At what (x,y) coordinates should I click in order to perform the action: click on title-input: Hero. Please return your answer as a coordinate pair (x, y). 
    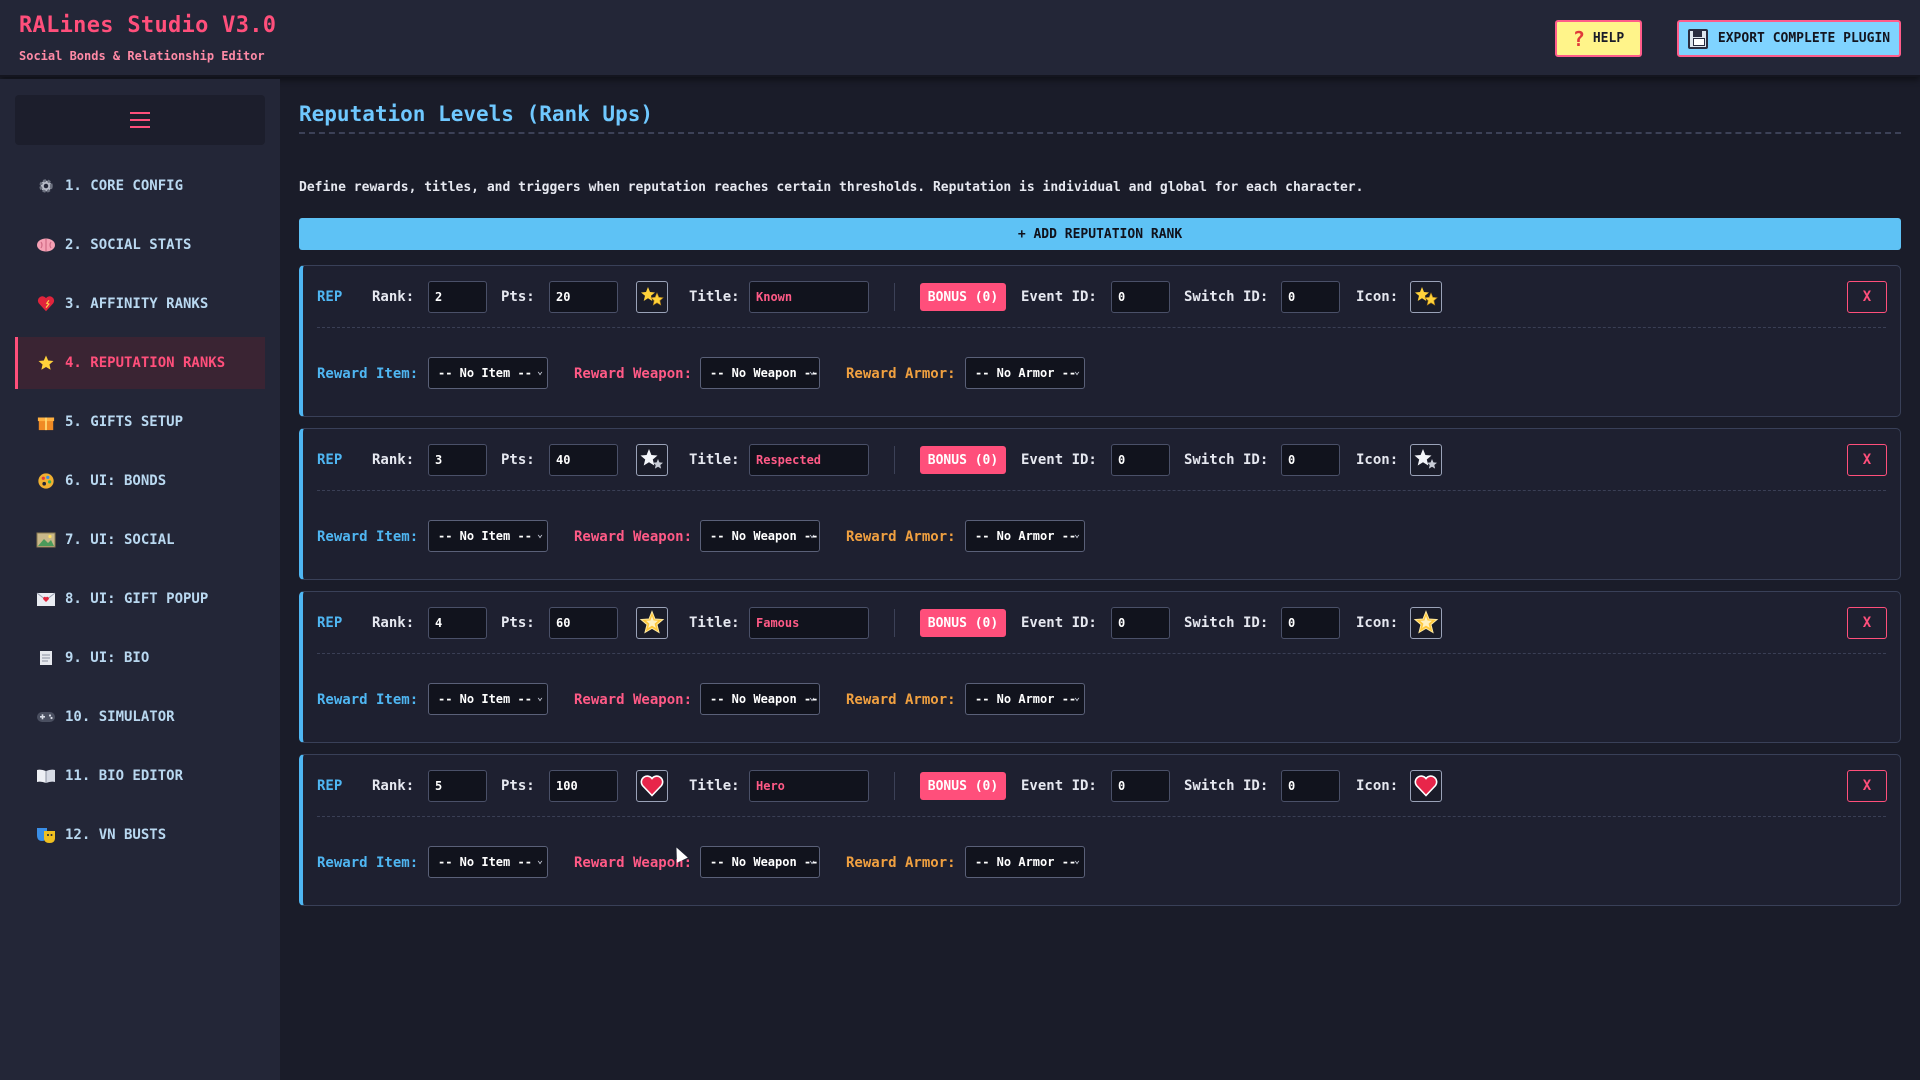
    Looking at the image, I should click on (809, 786).